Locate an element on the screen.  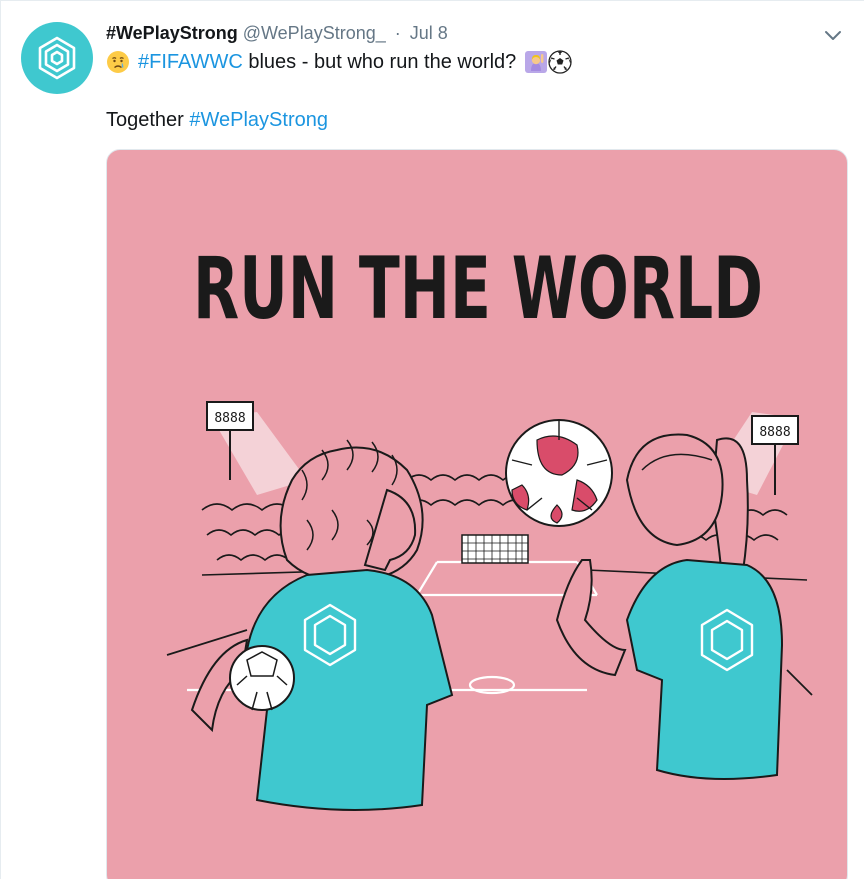
left-scoreboard-digits: 8888 is located at coordinates (229, 418).